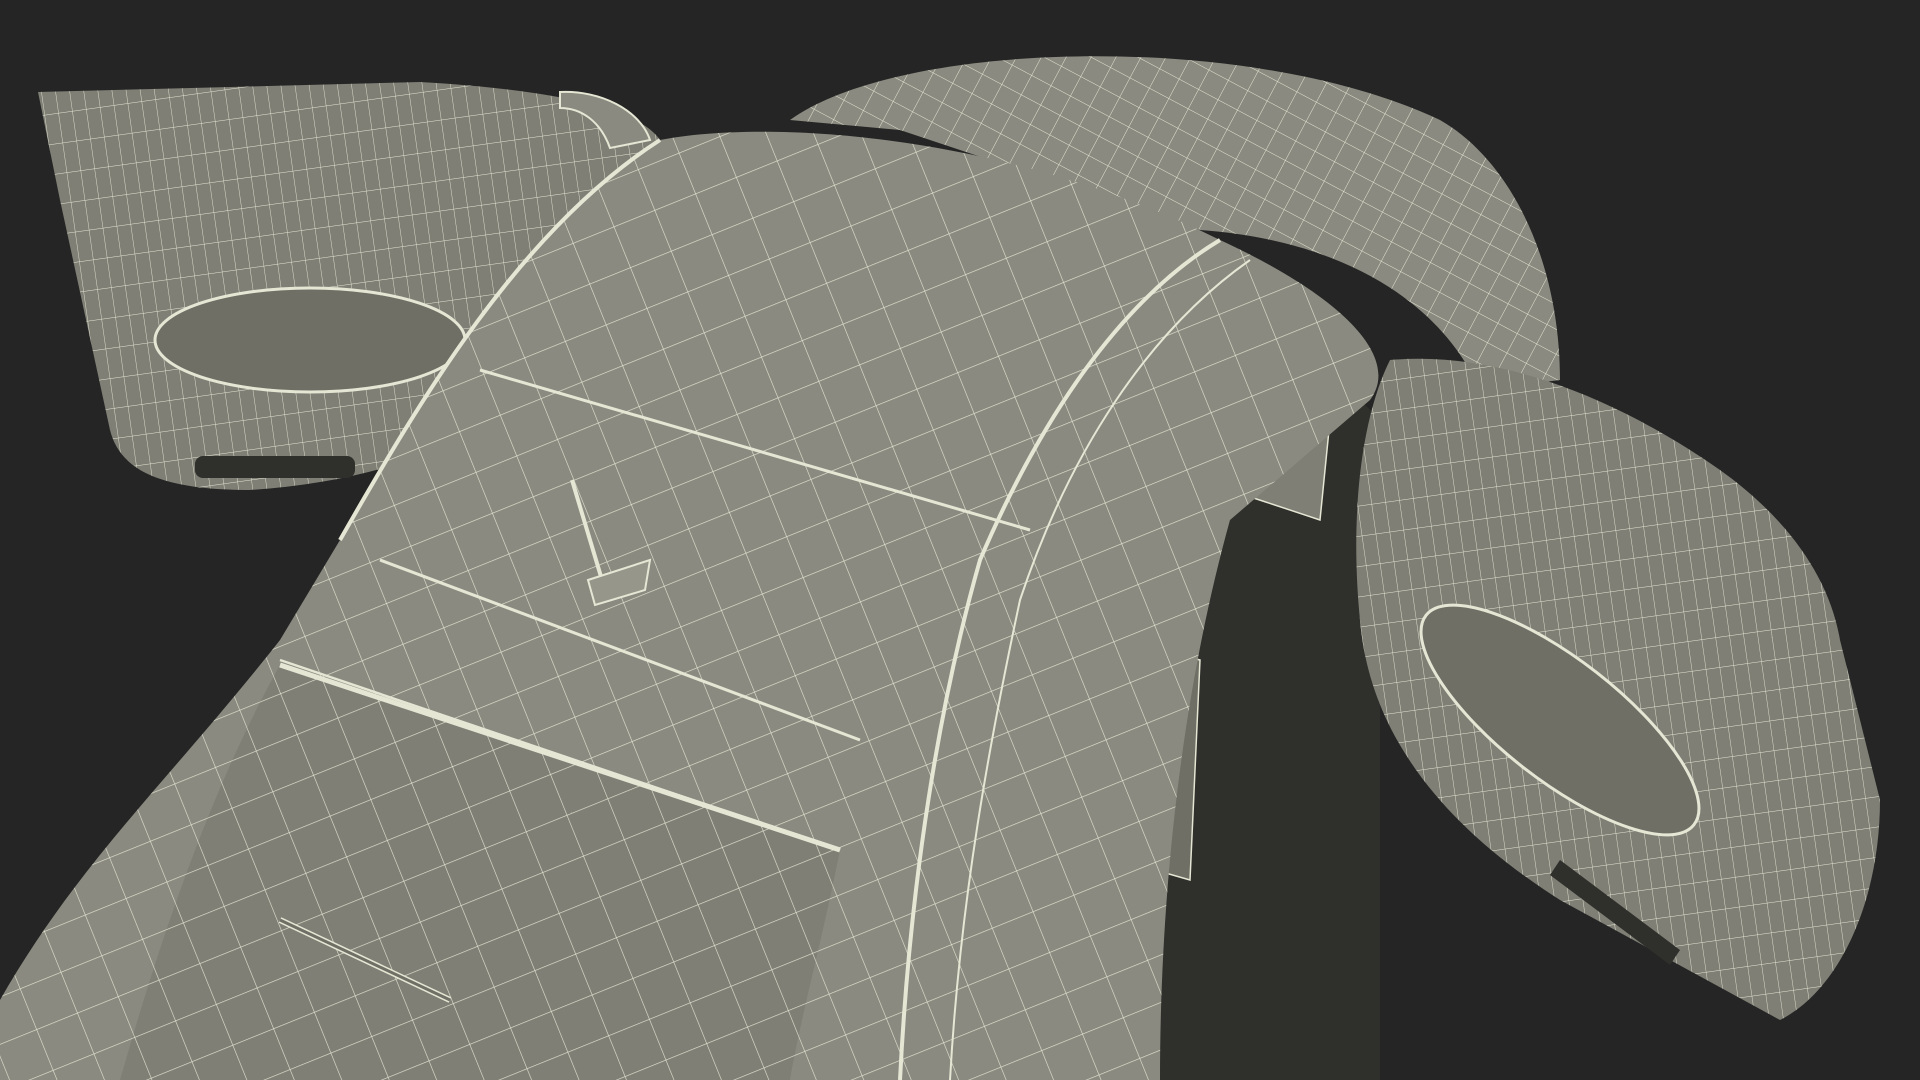 The height and width of the screenshot is (1080, 1920). What do you see at coordinates (275, 467) in the screenshot?
I see `left-door-pocket` at bounding box center [275, 467].